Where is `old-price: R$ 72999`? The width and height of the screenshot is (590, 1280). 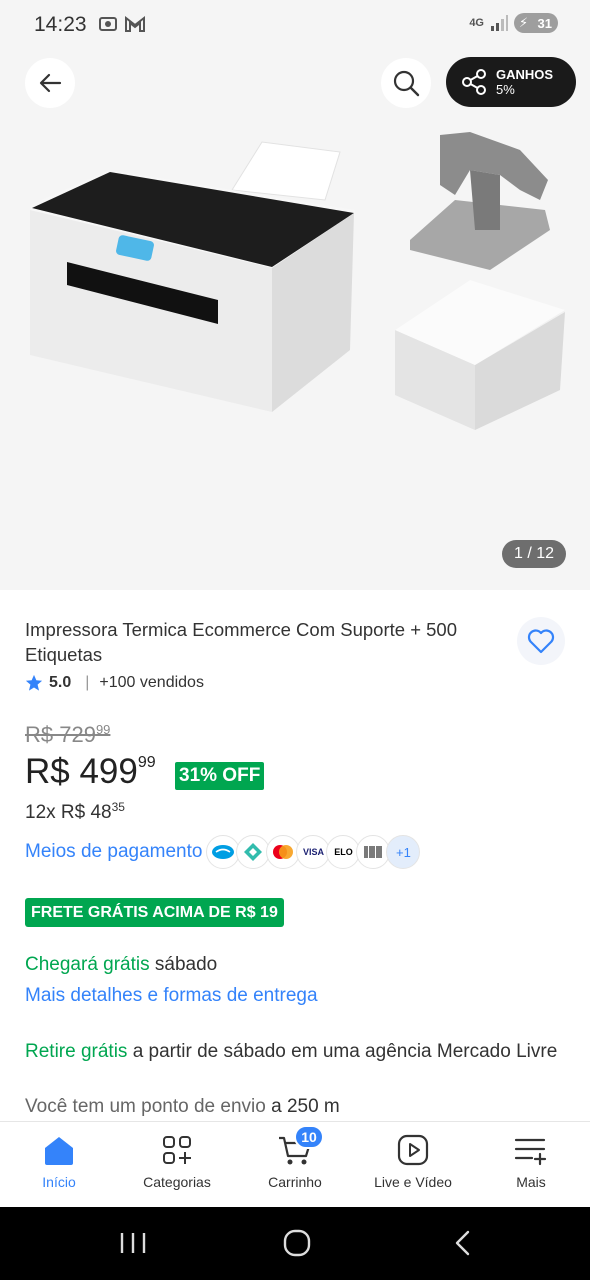 old-price: R$ 72999 is located at coordinates (67, 735).